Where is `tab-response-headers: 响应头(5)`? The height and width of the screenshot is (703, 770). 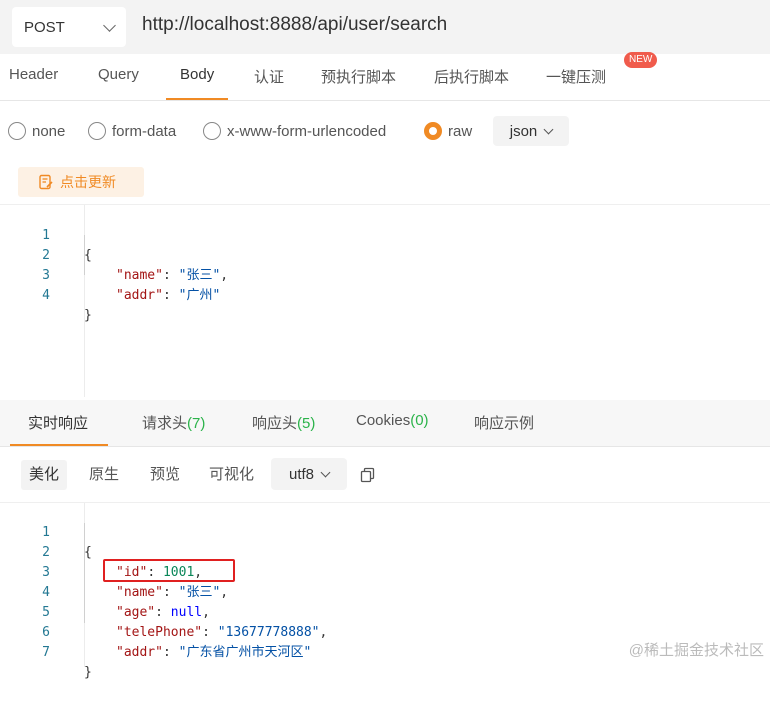 tab-response-headers: 响应头(5) is located at coordinates (283, 429).